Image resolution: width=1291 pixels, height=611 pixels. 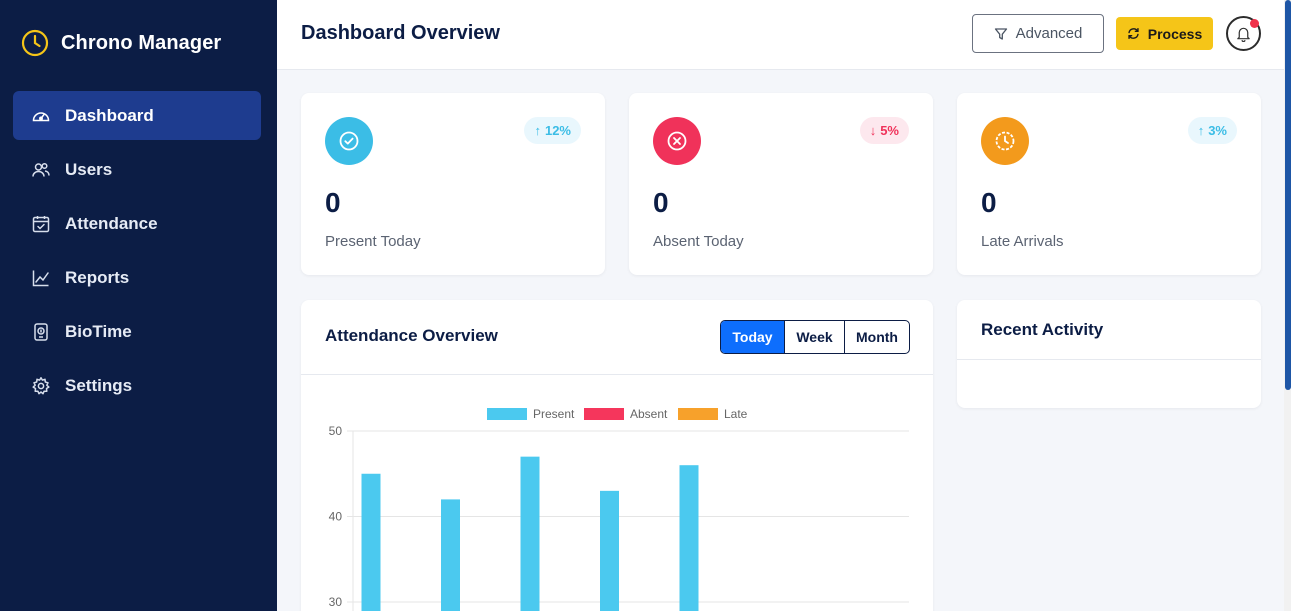 I want to click on sidebar-item-dashboard: Dashboard, so click(x=137, y=115).